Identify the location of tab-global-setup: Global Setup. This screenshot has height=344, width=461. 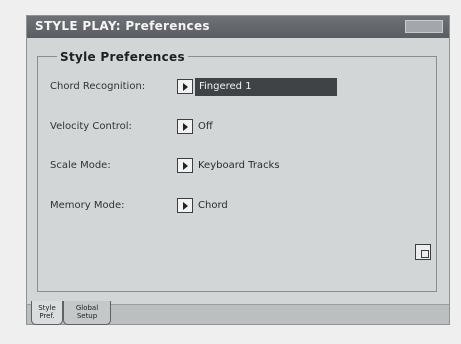
(87, 313).